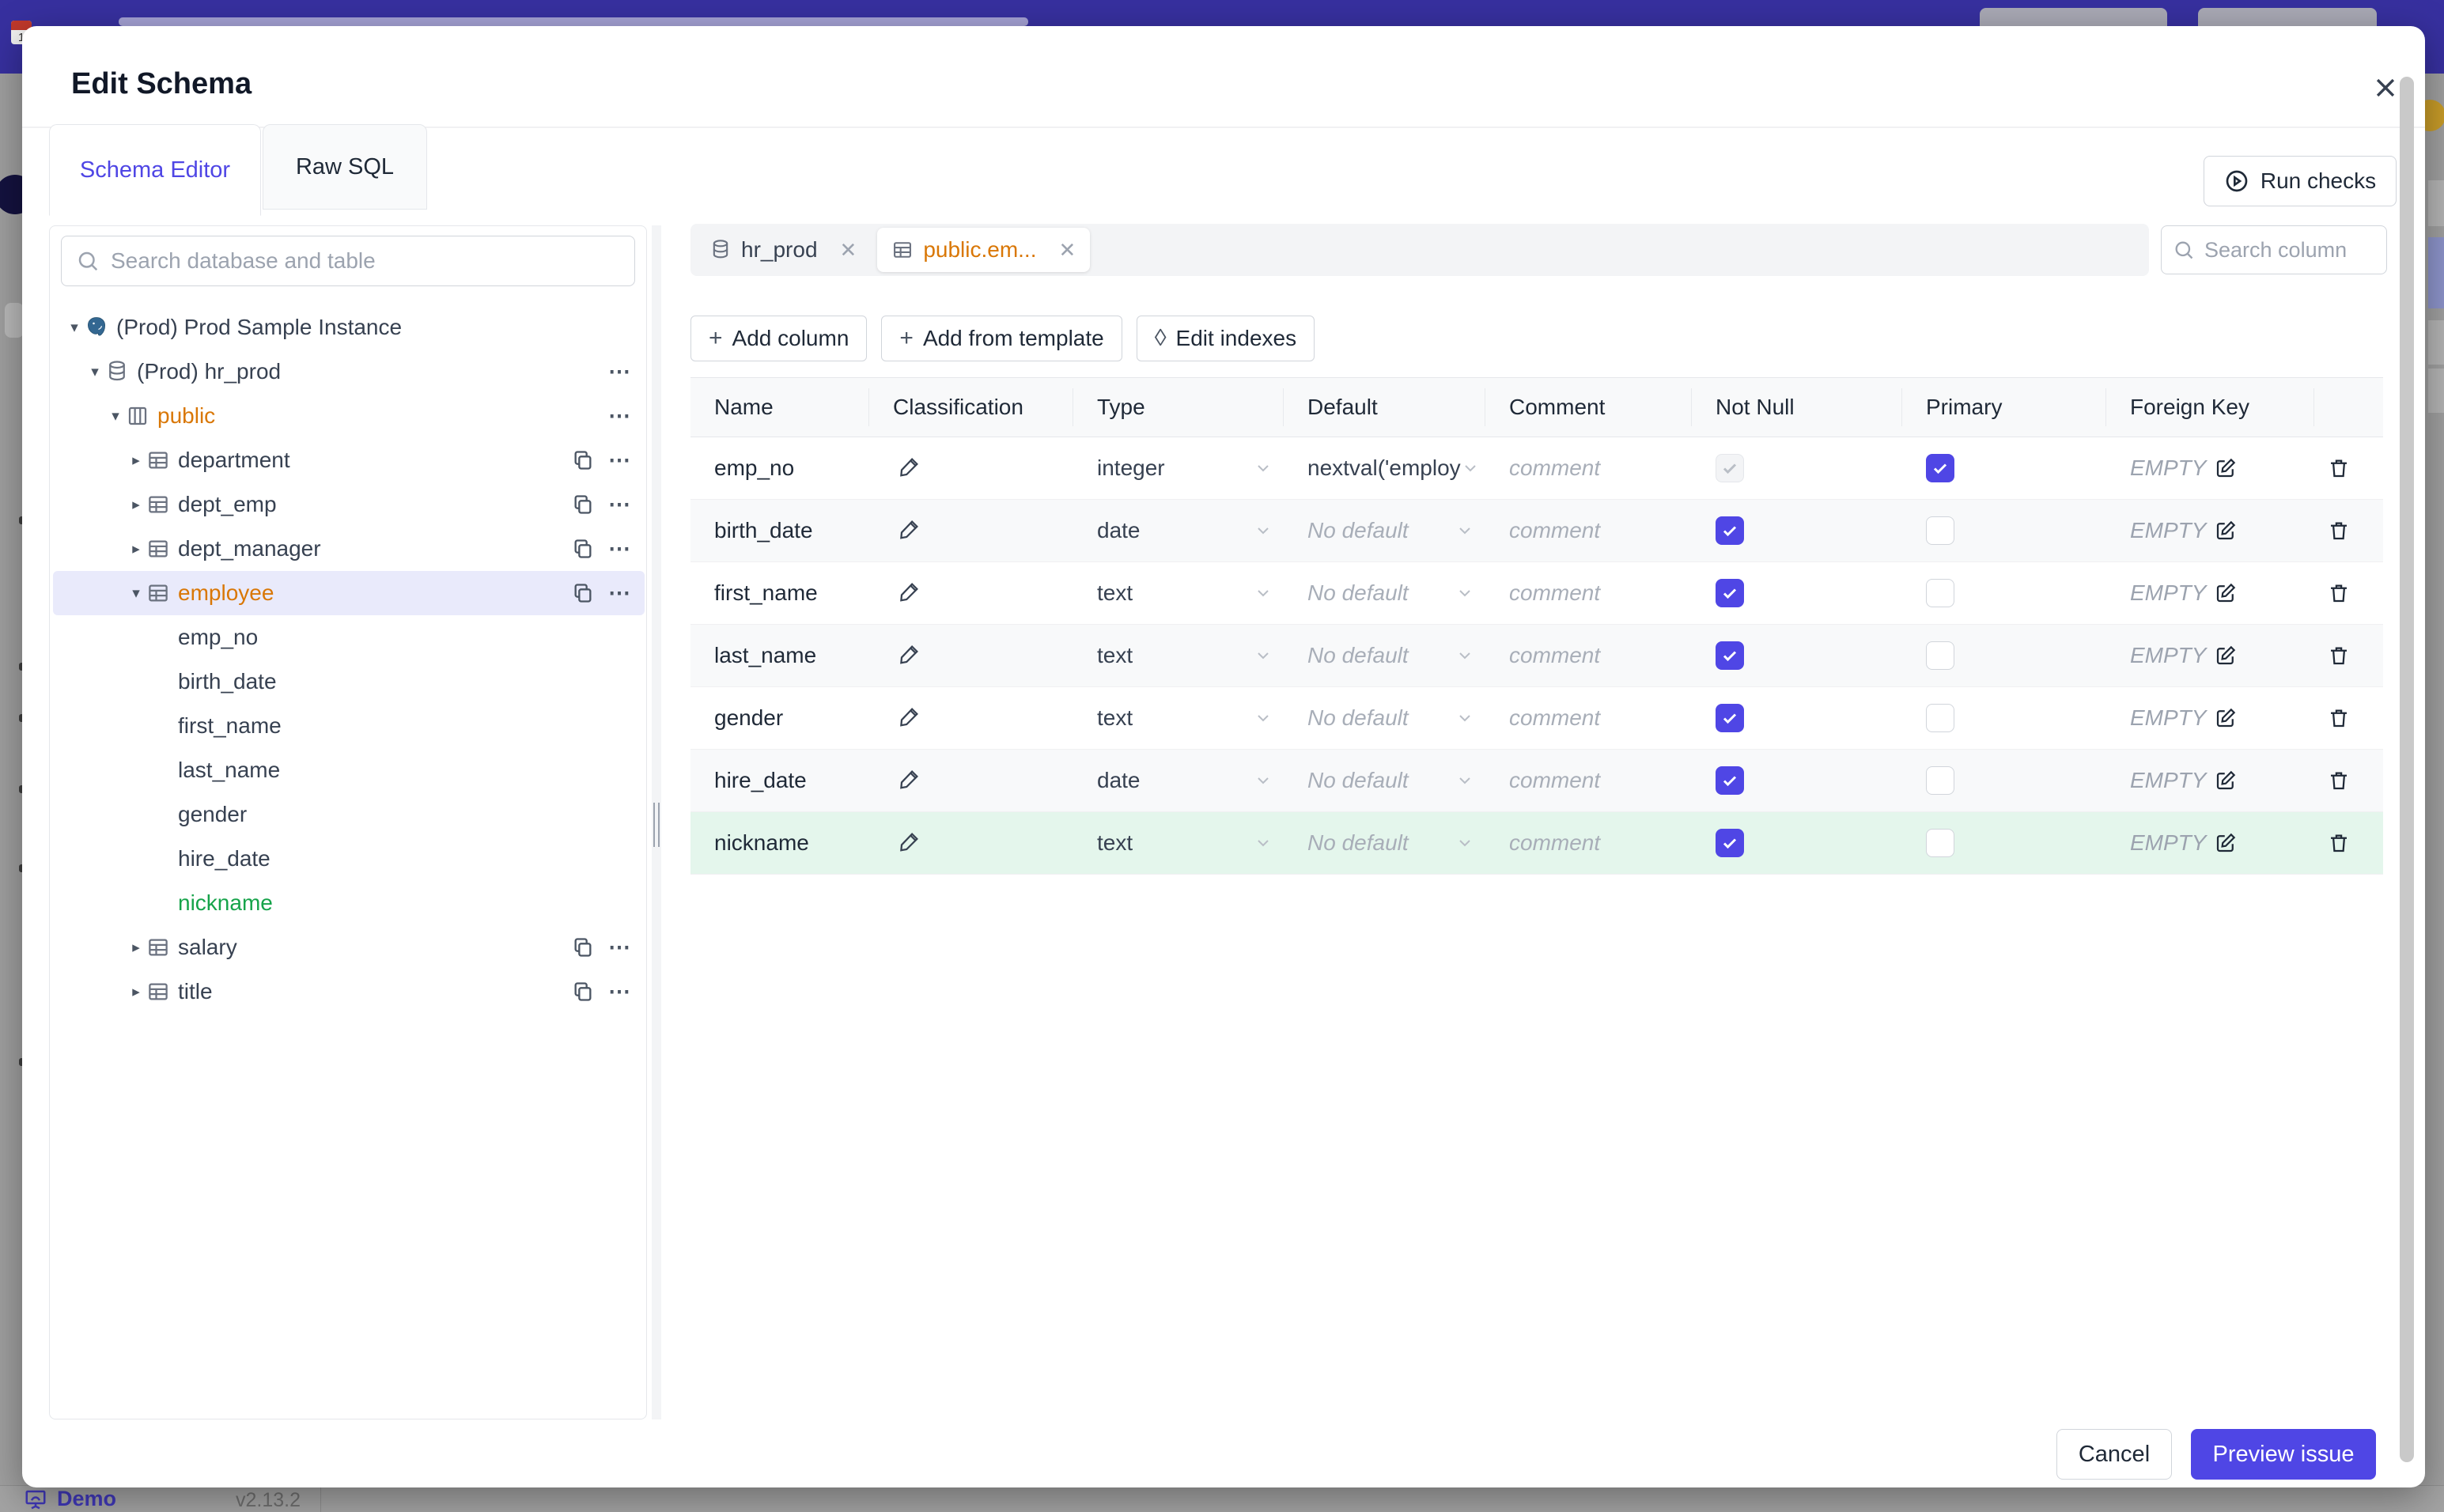 The width and height of the screenshot is (2444, 1512). I want to click on tree-item-birth_date: birth_date, so click(349, 682).